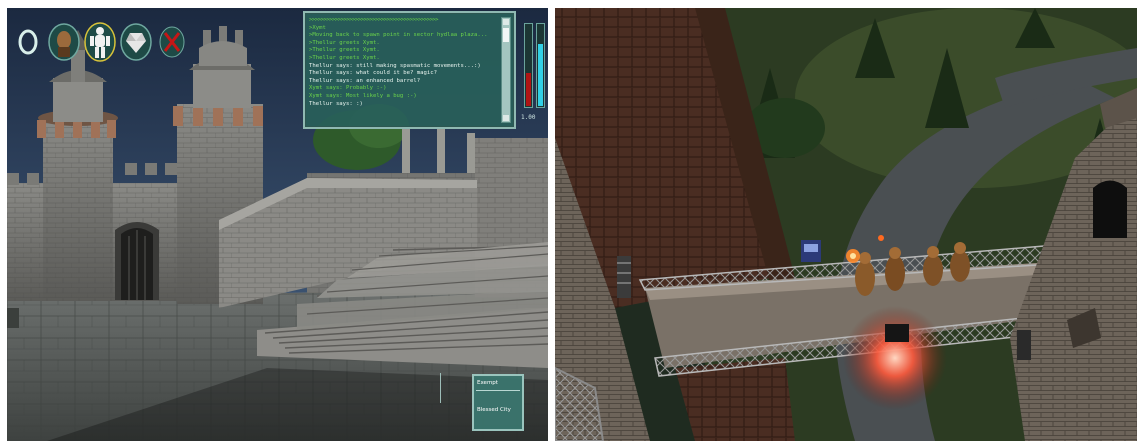 This screenshot has height=443, width=1139. What do you see at coordinates (528, 89) in the screenshot?
I see `health-gauge-fill` at bounding box center [528, 89].